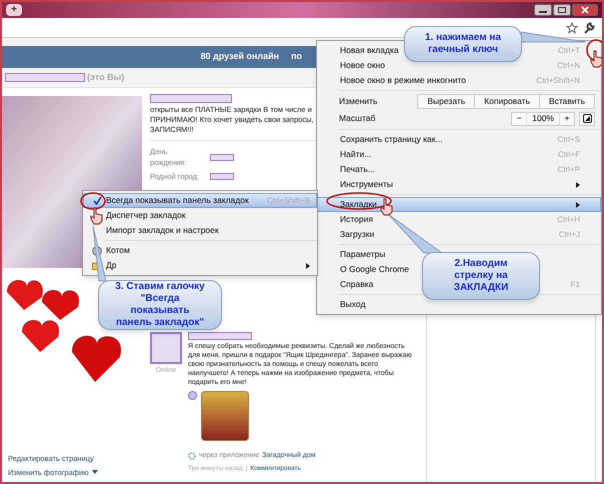 This screenshot has height=484, width=604. What do you see at coordinates (166, 348) in the screenshot?
I see `avatar-placeholder` at bounding box center [166, 348].